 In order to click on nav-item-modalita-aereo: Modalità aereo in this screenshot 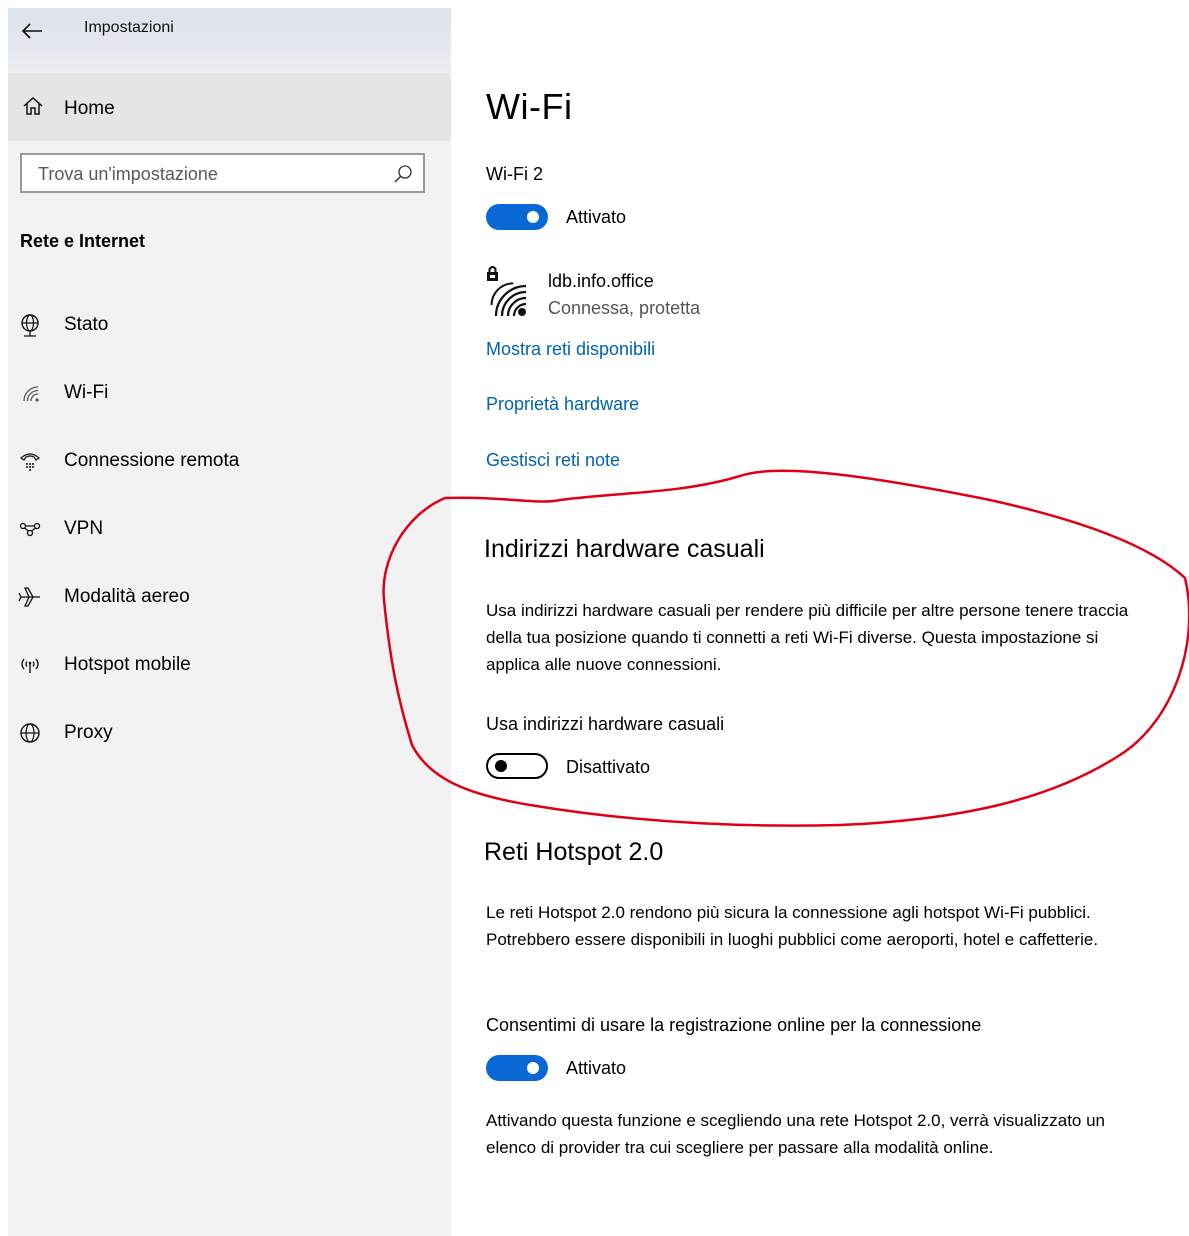, I will do `click(229, 597)`.